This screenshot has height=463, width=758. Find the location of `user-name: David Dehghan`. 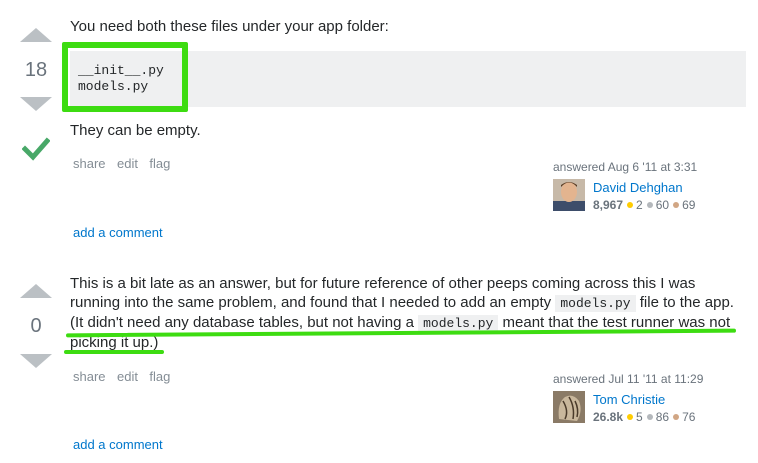

user-name: David Dehghan is located at coordinates (638, 187).